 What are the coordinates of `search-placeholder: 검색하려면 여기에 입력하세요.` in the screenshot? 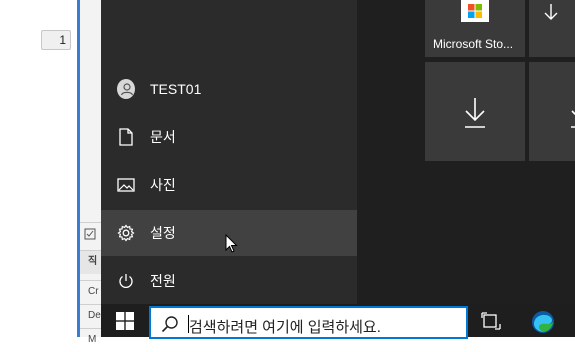 It's located at (285, 327).